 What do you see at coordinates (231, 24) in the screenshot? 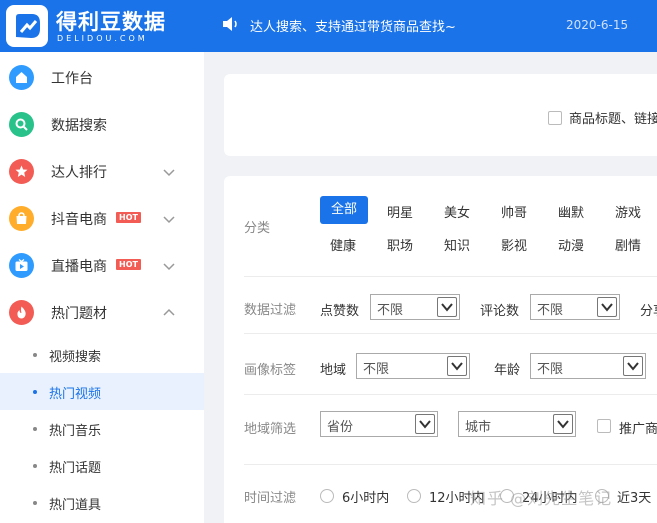
I see `speaker-icon` at bounding box center [231, 24].